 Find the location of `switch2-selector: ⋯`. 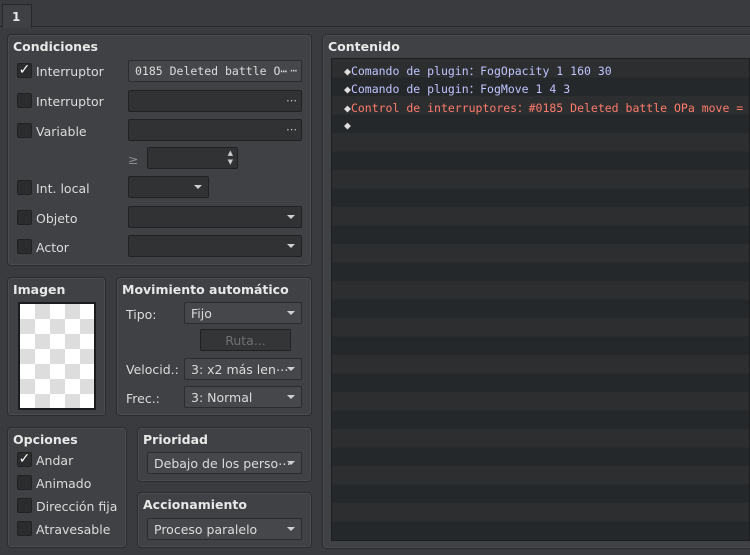

switch2-selector: ⋯ is located at coordinates (215, 101).